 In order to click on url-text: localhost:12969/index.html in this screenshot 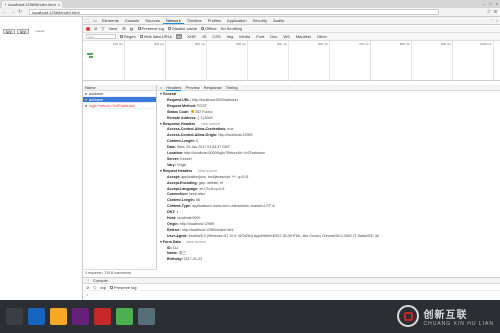, I will do `click(56, 12)`.